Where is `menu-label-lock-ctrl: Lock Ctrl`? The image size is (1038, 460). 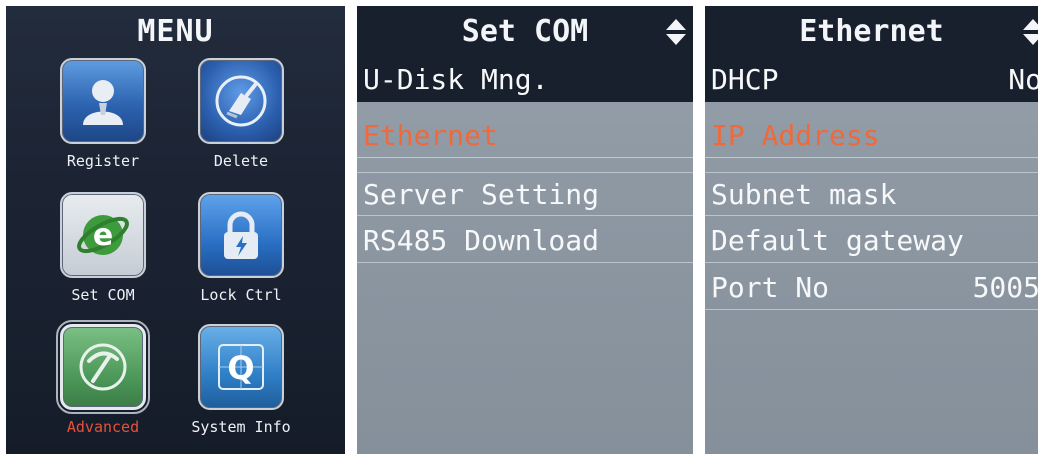 menu-label-lock-ctrl: Lock Ctrl is located at coordinates (241, 295).